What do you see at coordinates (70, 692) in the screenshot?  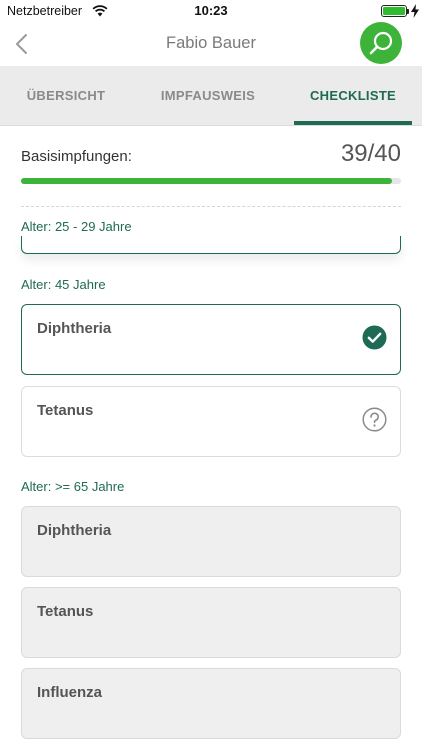 I see `vaccine-name: Influenza` at bounding box center [70, 692].